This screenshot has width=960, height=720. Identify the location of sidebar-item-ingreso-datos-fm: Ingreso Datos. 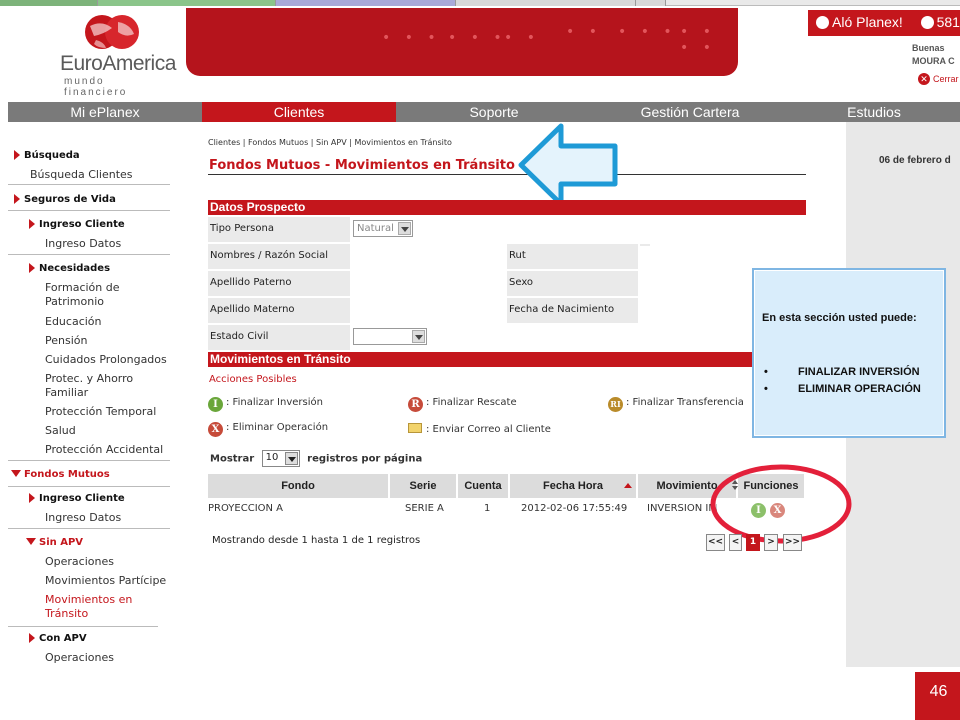
(89, 520).